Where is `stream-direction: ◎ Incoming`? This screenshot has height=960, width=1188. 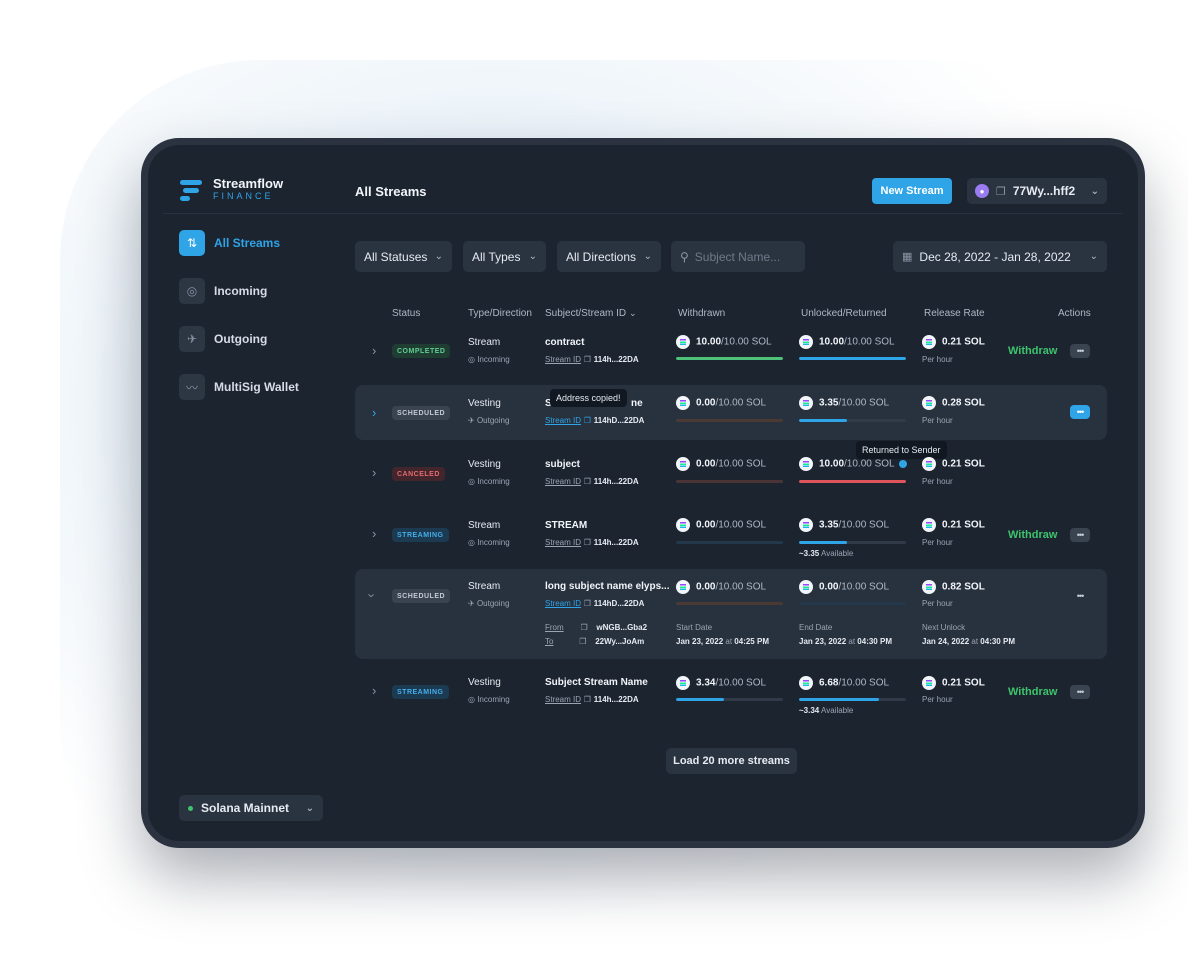
stream-direction: ◎ Incoming is located at coordinates (489, 359).